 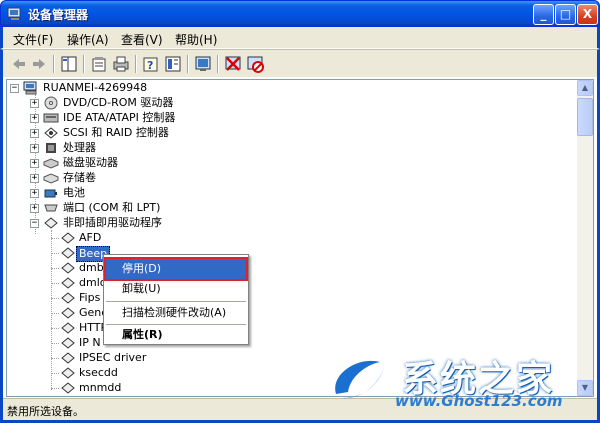 I want to click on tree-category: + DVD/CD-ROM 驱动器, so click(x=157, y=103).